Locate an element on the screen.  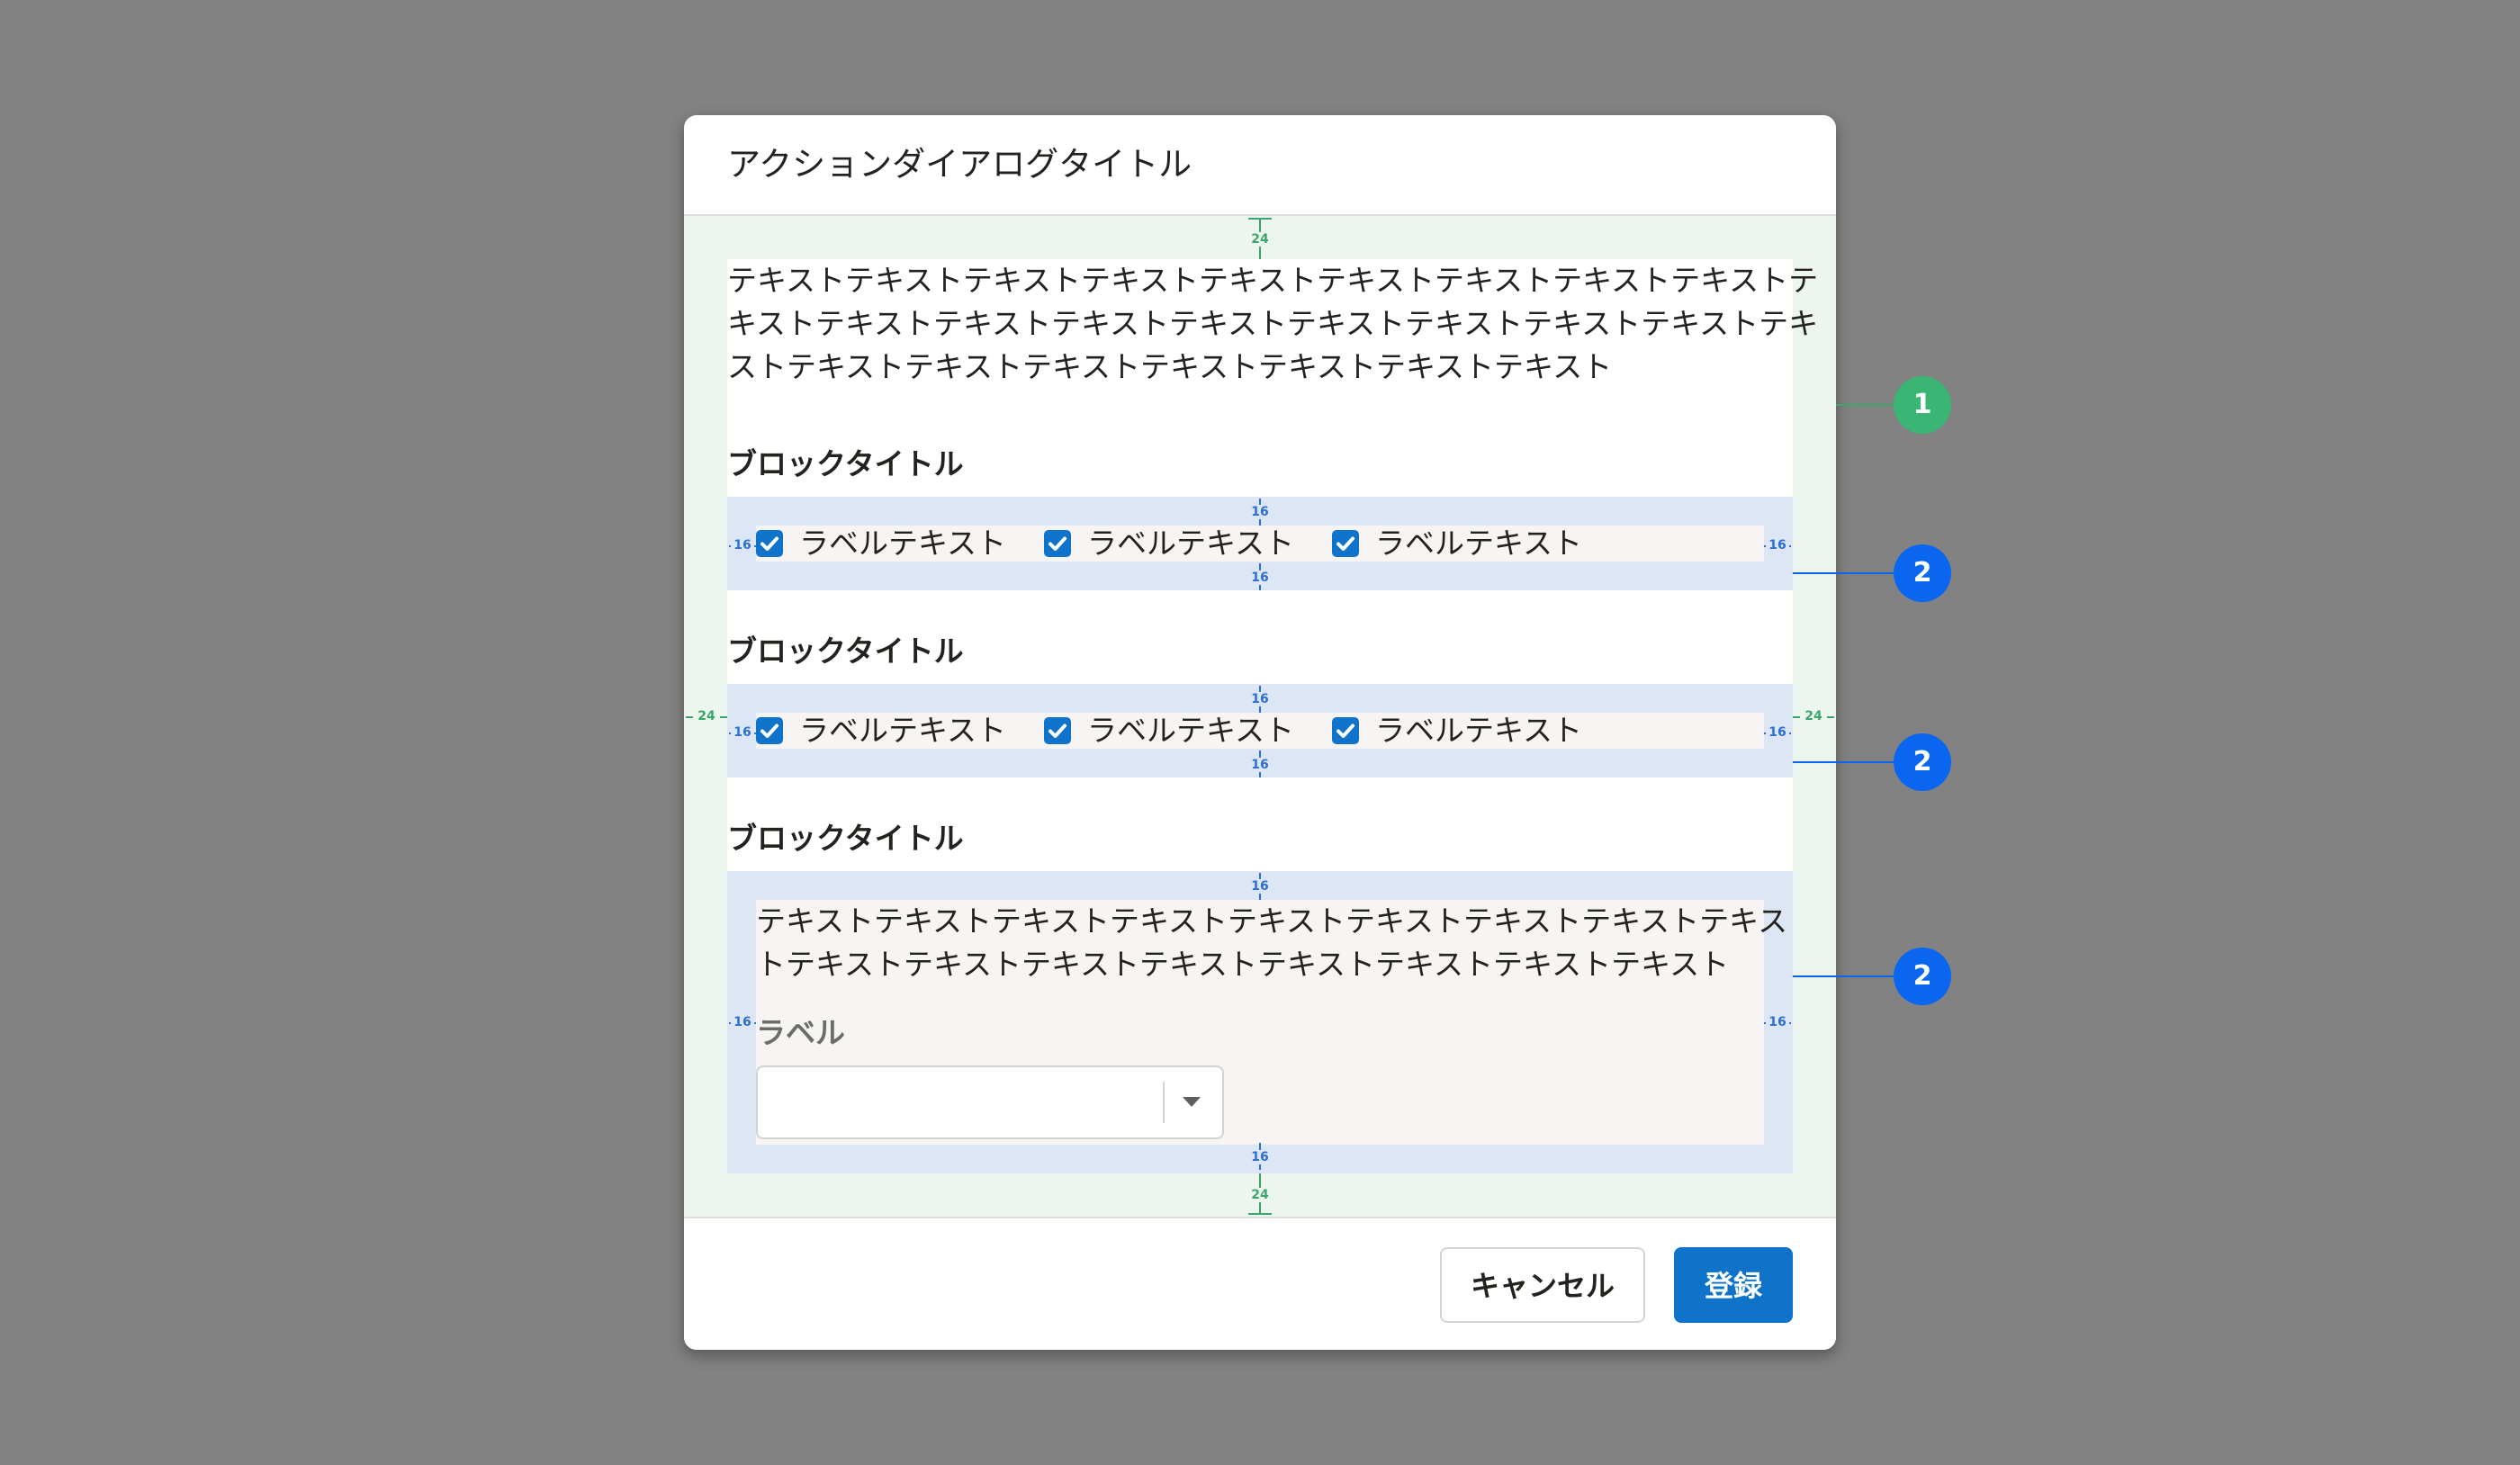
dialog-title: アクションダイアログタイトル is located at coordinates (959, 164).